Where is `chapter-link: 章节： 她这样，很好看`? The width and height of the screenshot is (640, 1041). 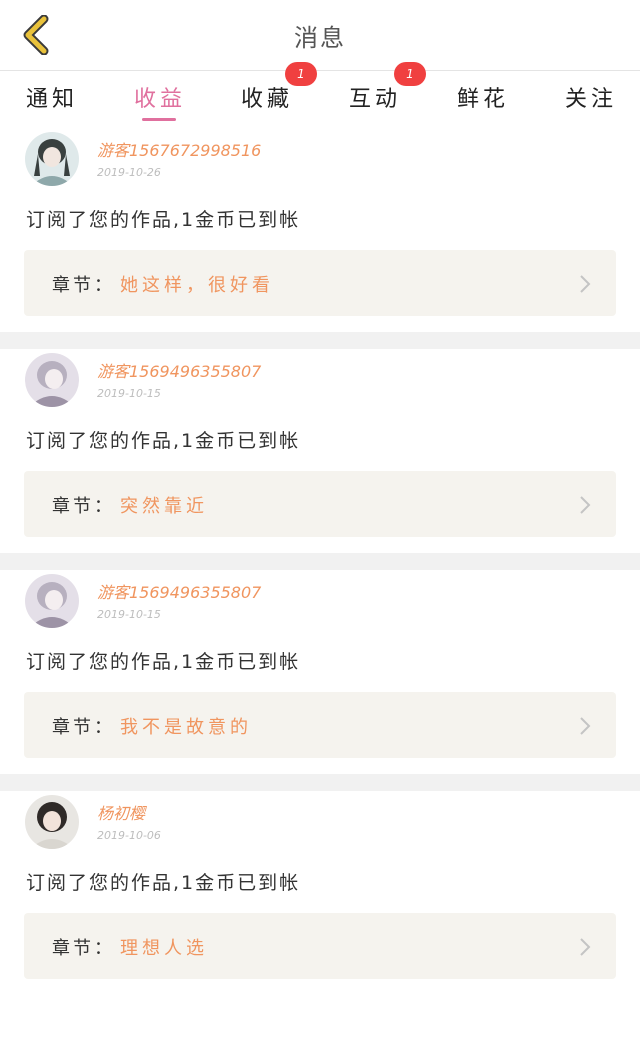
chapter-link: 章节： 她这样，很好看 is located at coordinates (320, 283).